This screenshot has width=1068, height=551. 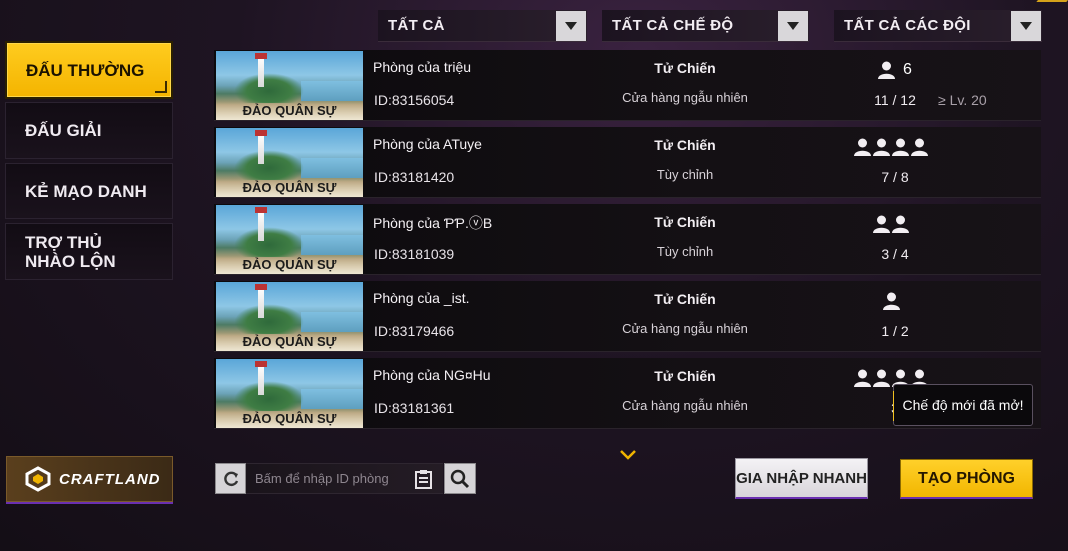 What do you see at coordinates (895, 254) in the screenshot?
I see `player-count: 3 / 4` at bounding box center [895, 254].